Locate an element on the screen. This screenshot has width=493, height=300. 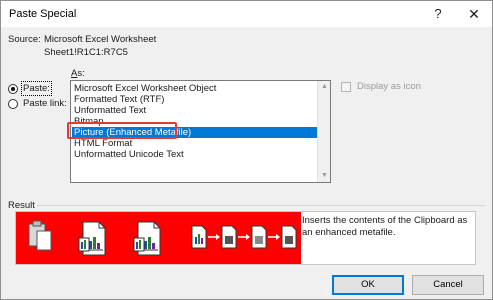
display-as-icon-option: Display as icon is located at coordinates (381, 86).